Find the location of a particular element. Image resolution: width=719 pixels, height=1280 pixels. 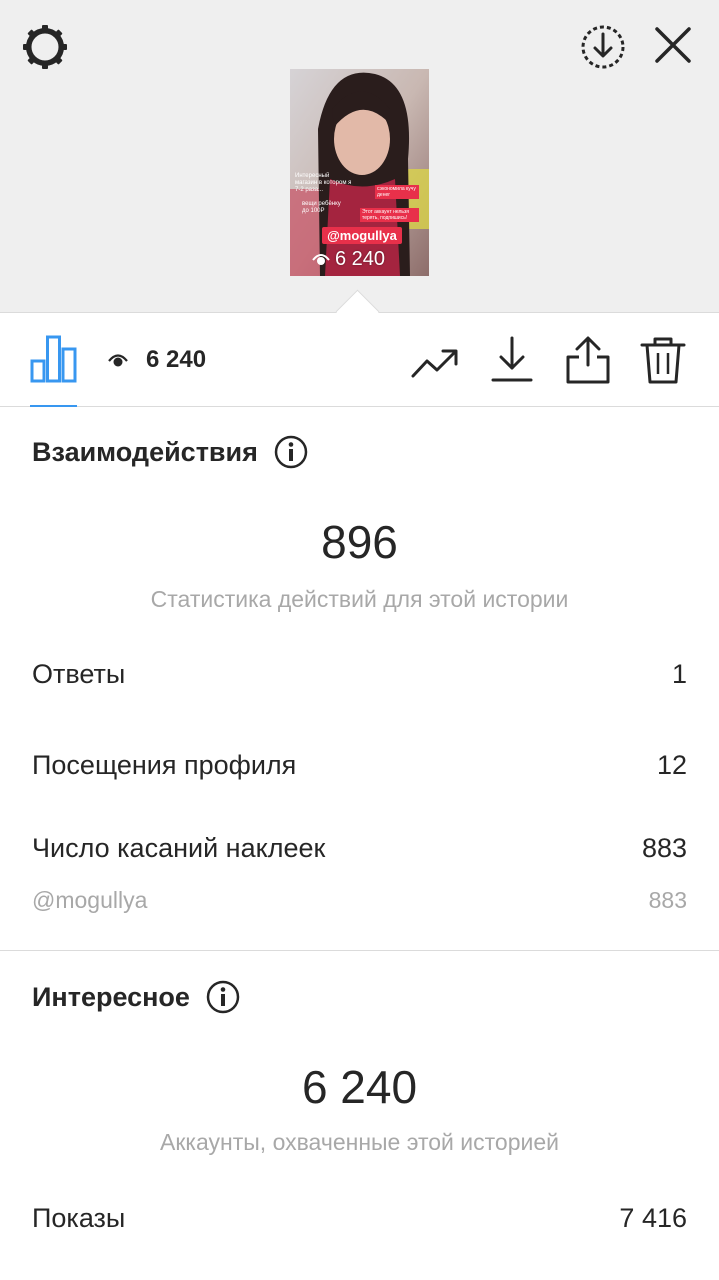

stat-row-sticker-taps: Число касаний наклеек 883 is located at coordinates (359, 848).